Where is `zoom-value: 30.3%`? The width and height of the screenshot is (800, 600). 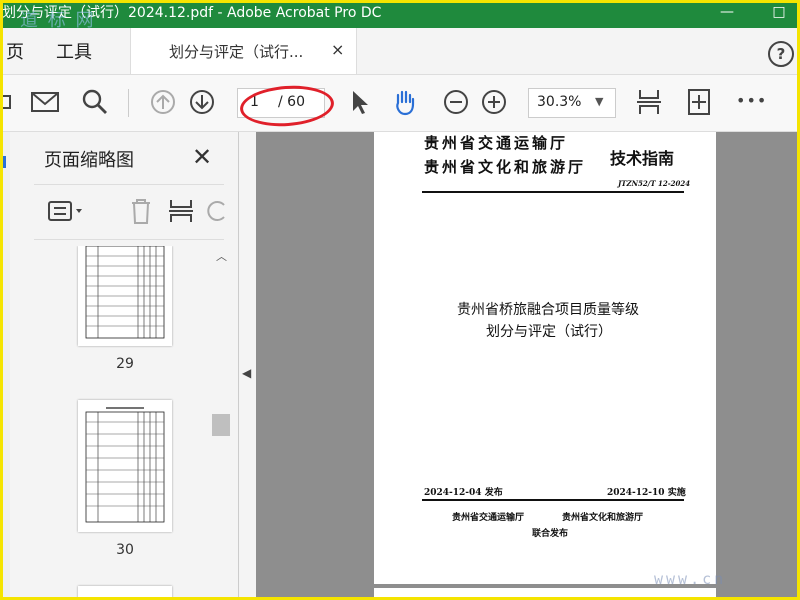
zoom-value: 30.3% is located at coordinates (559, 102).